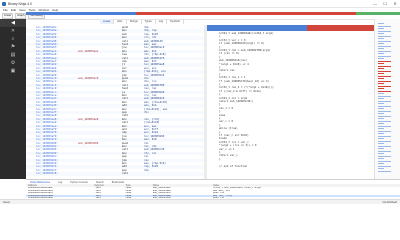  What do you see at coordinates (22, 10) in the screenshot?
I see `menu-view: View` at bounding box center [22, 10].